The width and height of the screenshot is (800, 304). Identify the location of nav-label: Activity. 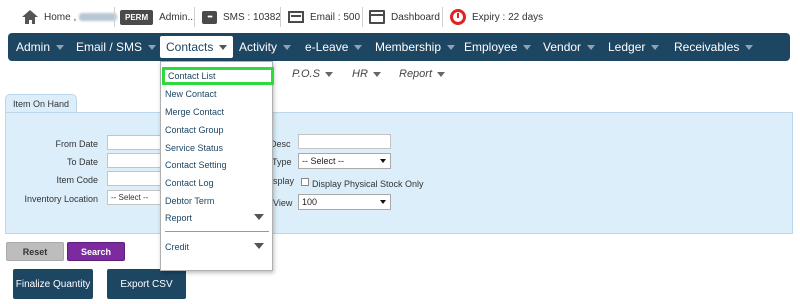
(258, 47).